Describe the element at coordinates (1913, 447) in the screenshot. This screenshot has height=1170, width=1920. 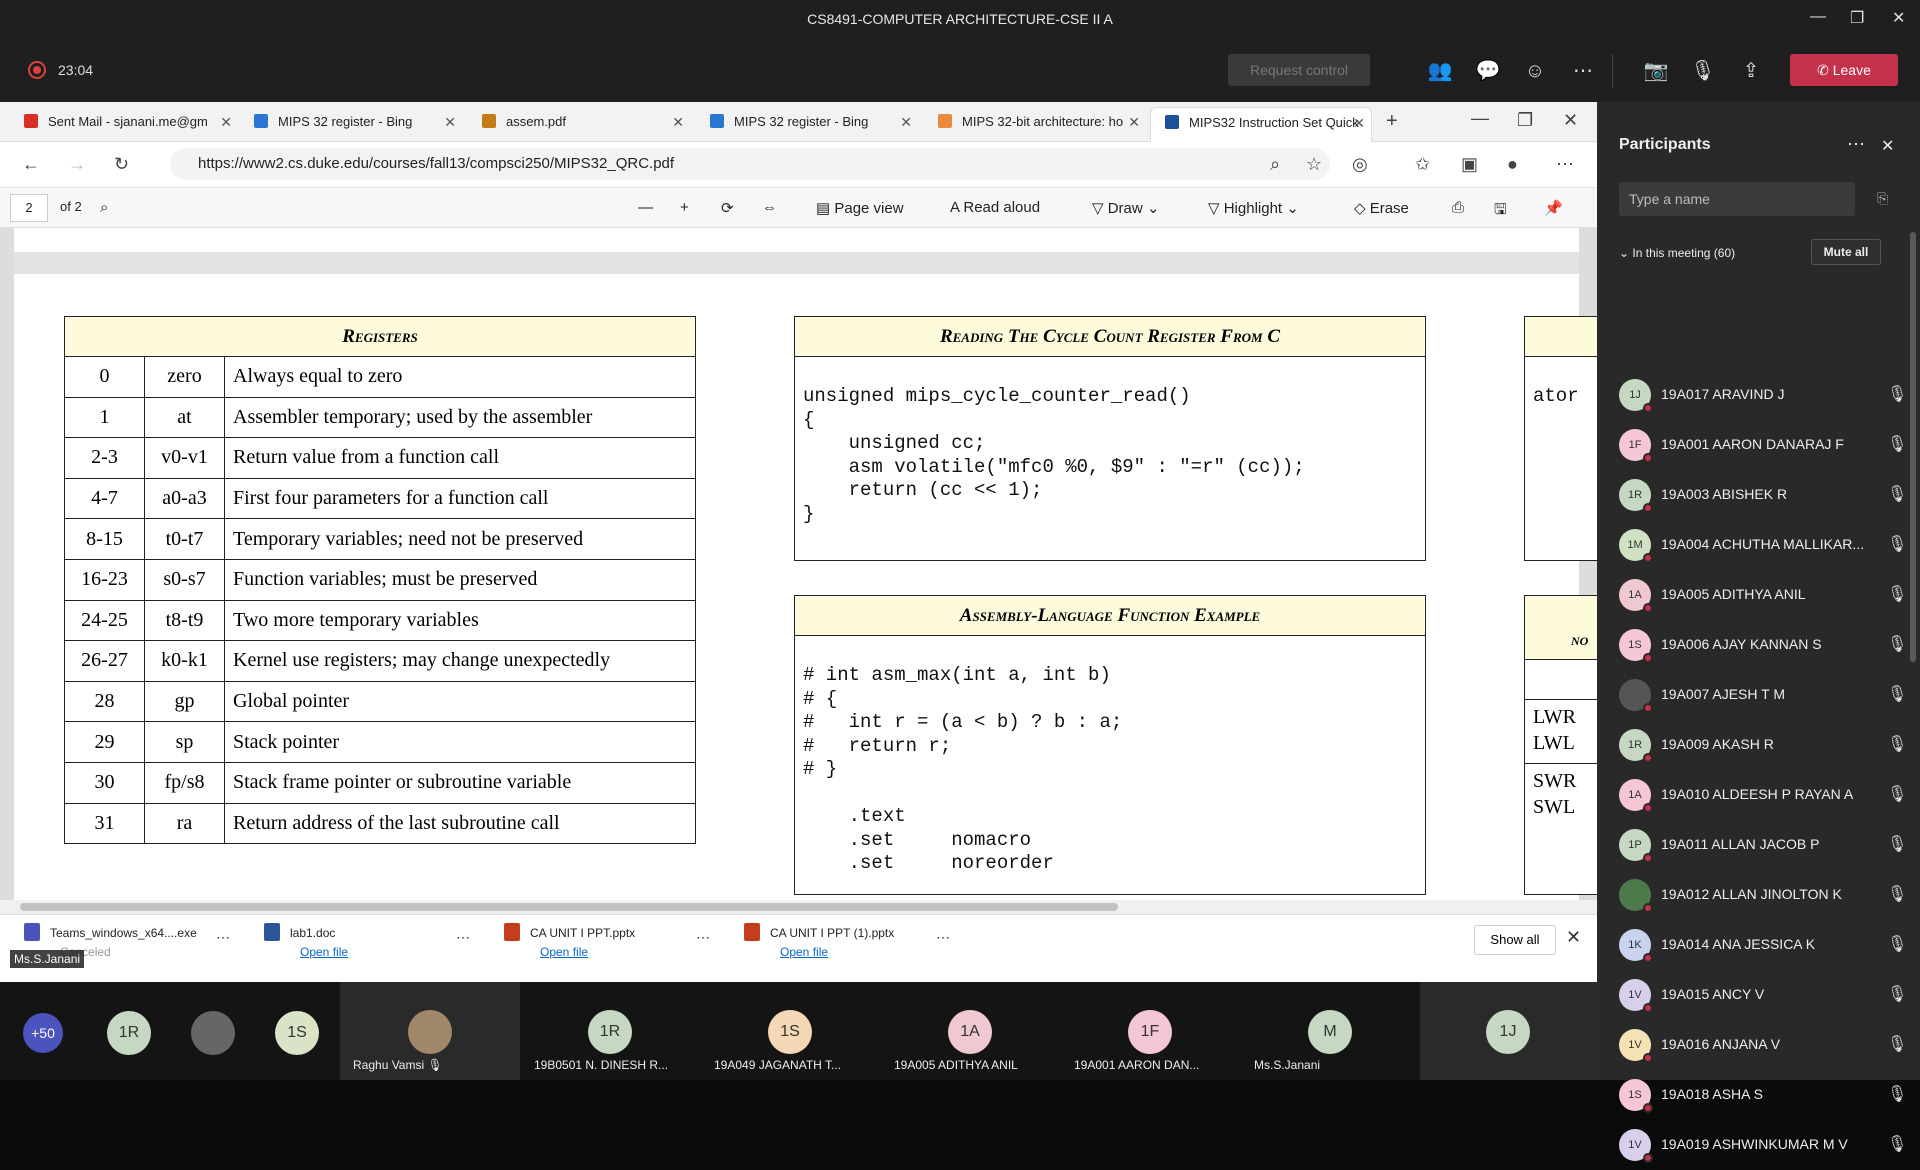
I see `panel-scrollbar` at that location.